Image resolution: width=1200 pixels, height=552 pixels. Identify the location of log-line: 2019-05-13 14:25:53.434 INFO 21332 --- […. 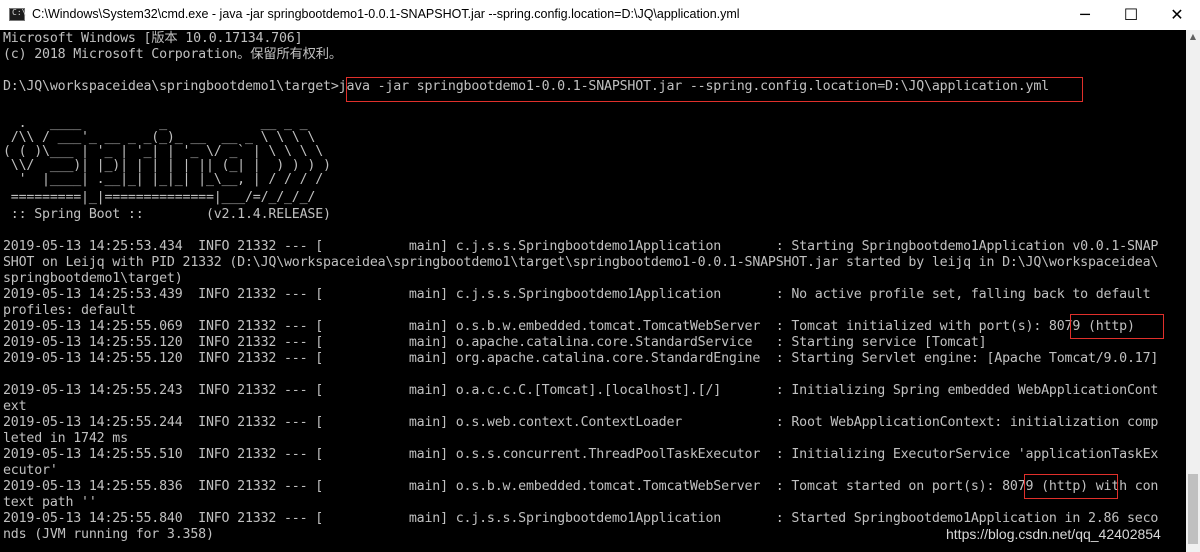
(581, 246).